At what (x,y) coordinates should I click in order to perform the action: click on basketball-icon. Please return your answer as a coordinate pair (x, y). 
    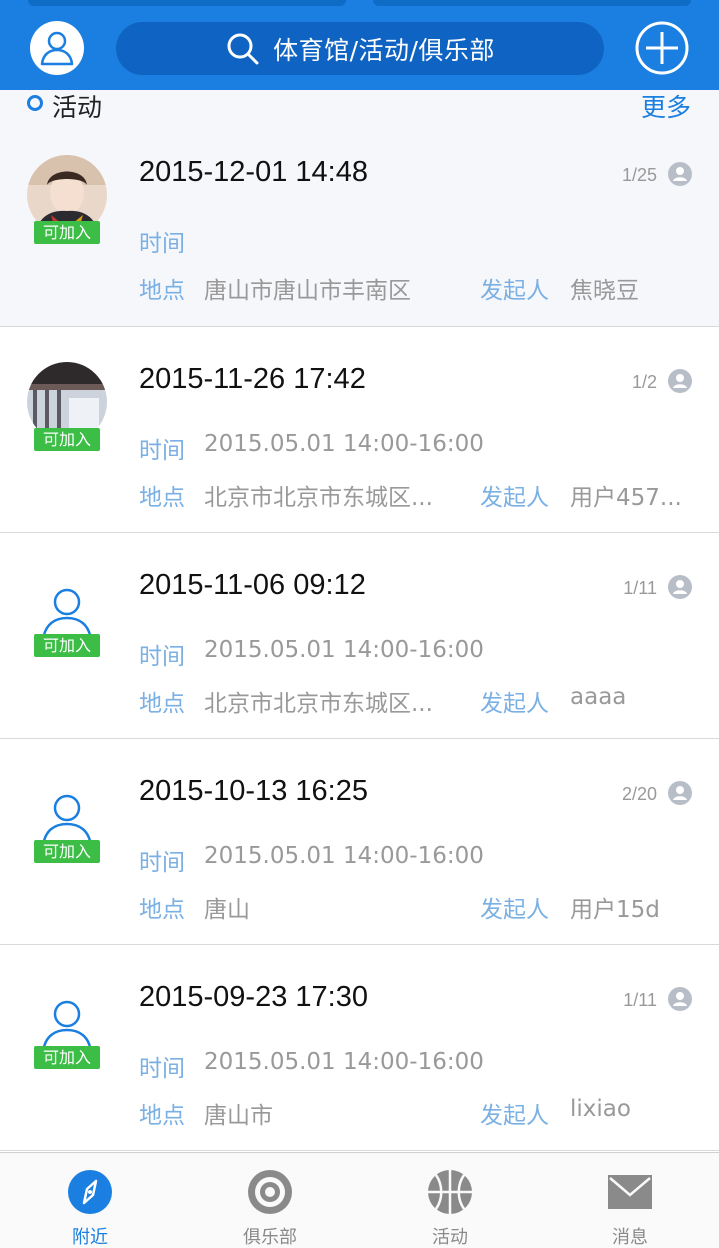
    Looking at the image, I should click on (450, 1192).